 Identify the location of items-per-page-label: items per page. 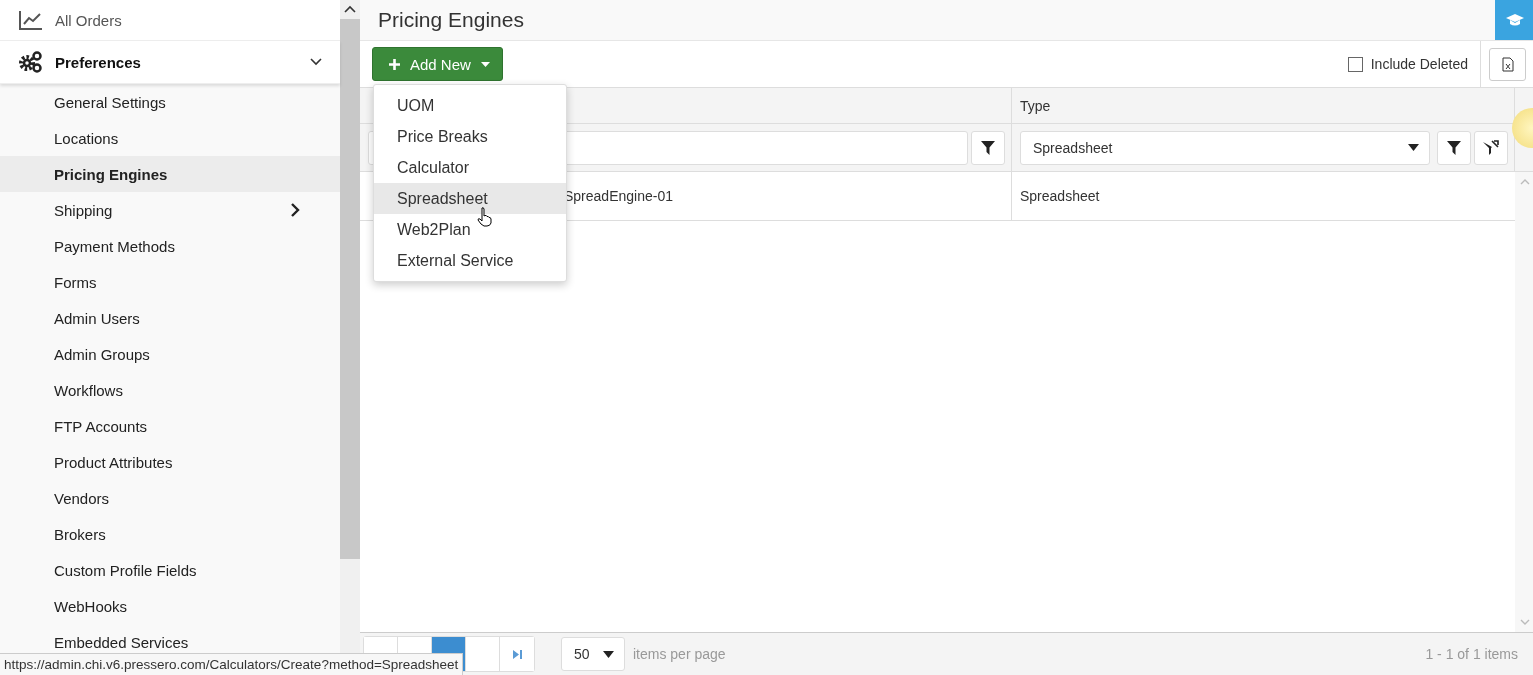
(679, 654).